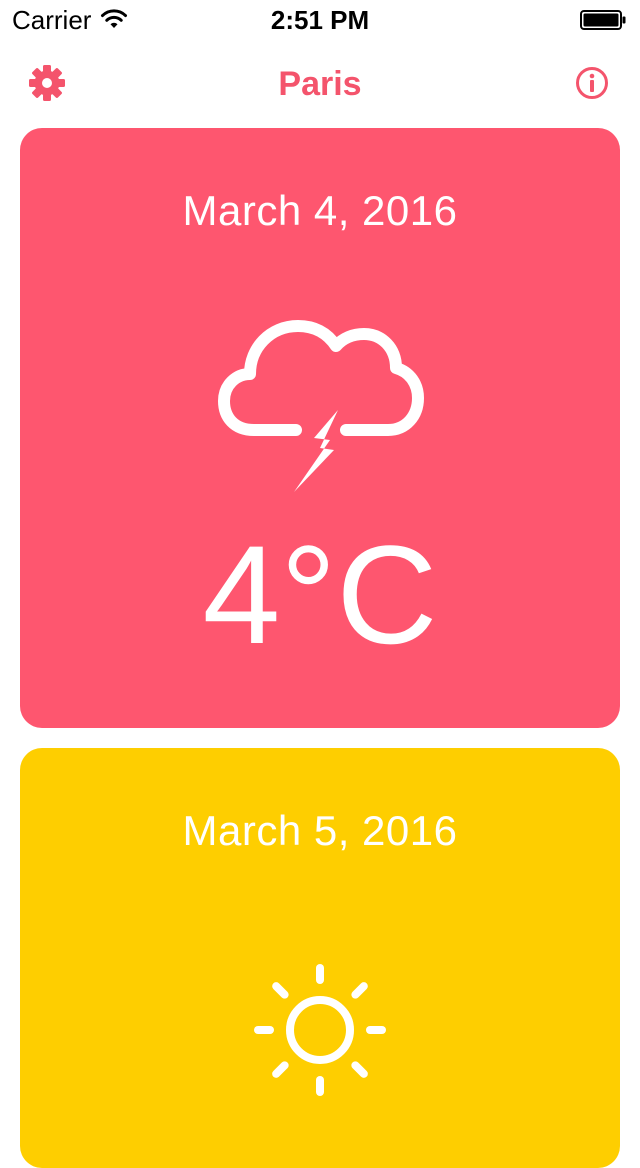 This screenshot has height=1168, width=640. I want to click on nav-bar: Paris, so click(320, 84).